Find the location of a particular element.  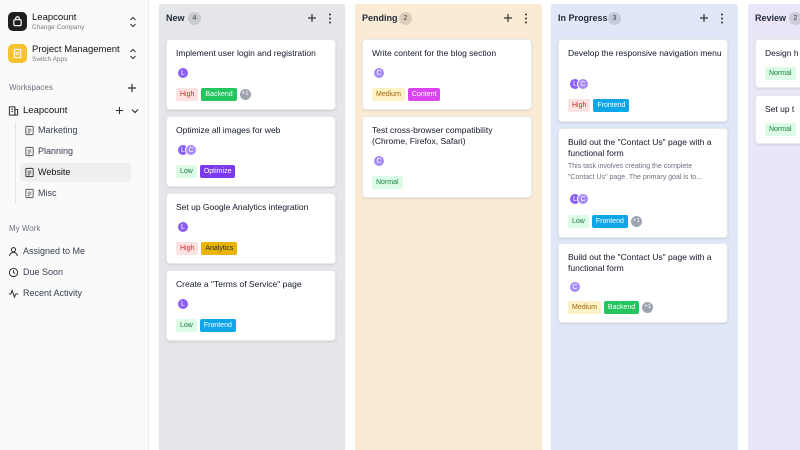

card-title: Set up t is located at coordinates (780, 109).